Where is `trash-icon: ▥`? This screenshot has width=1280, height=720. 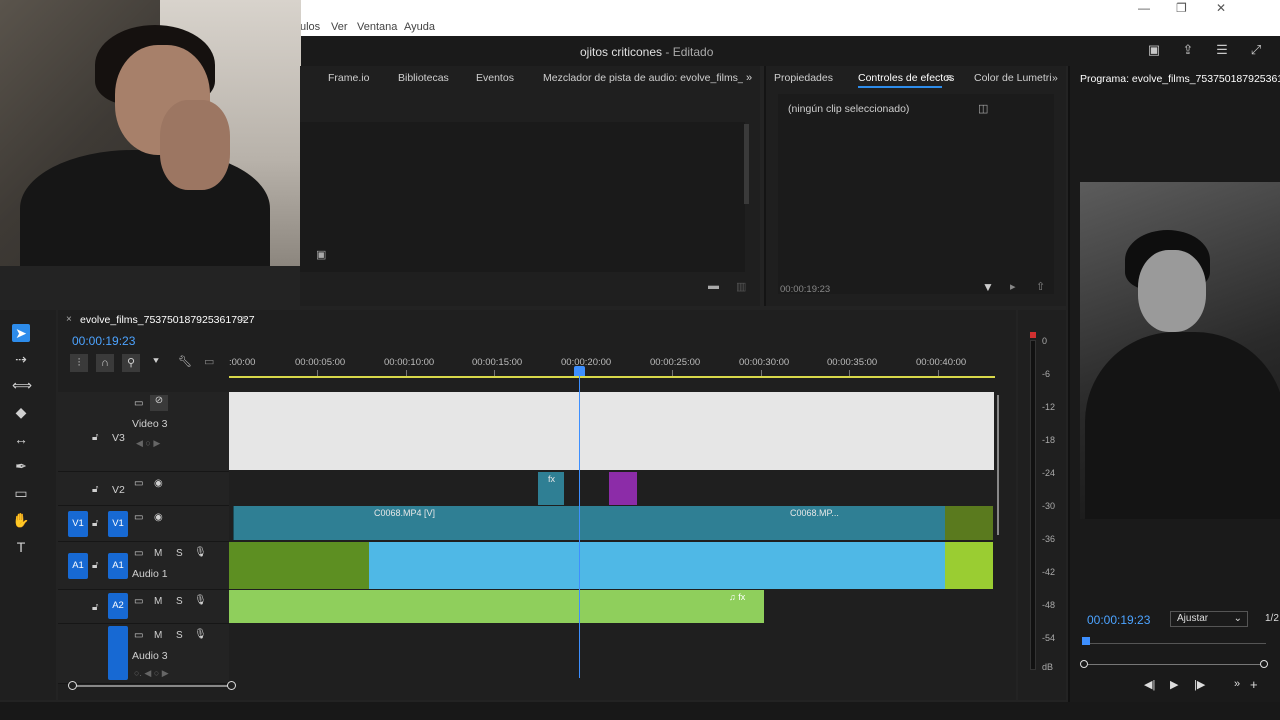 trash-icon: ▥ is located at coordinates (741, 286).